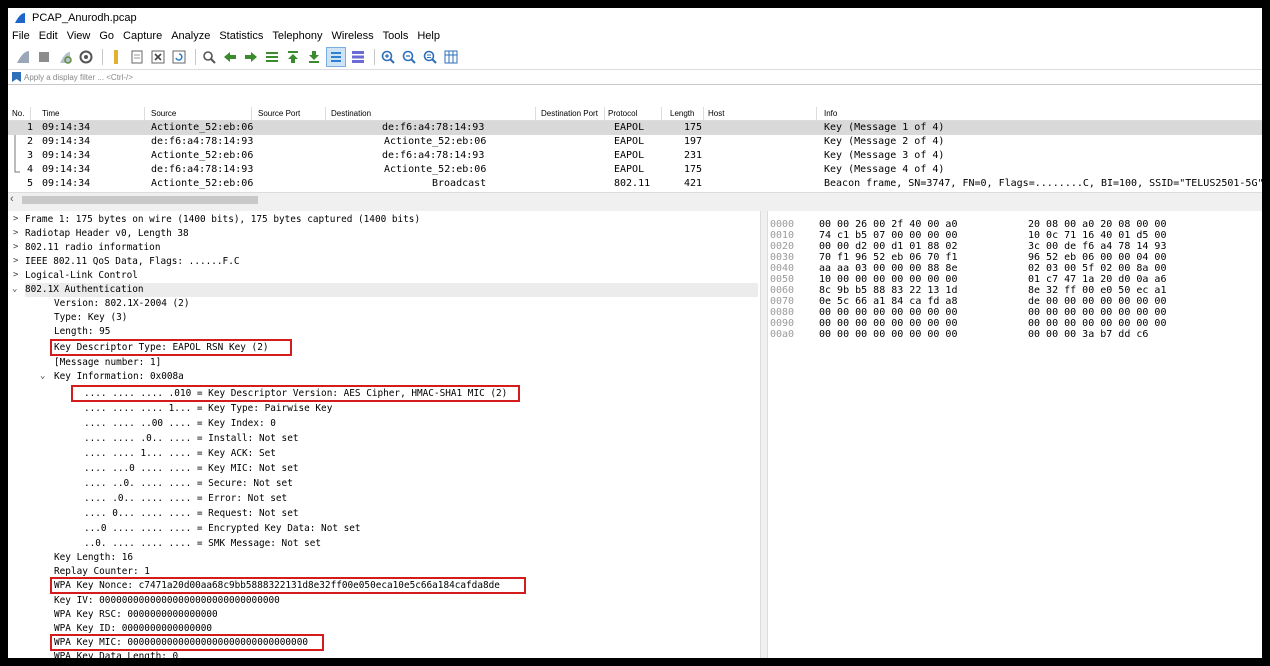  Describe the element at coordinates (451, 57) in the screenshot. I see `resize-columns-icon` at that location.